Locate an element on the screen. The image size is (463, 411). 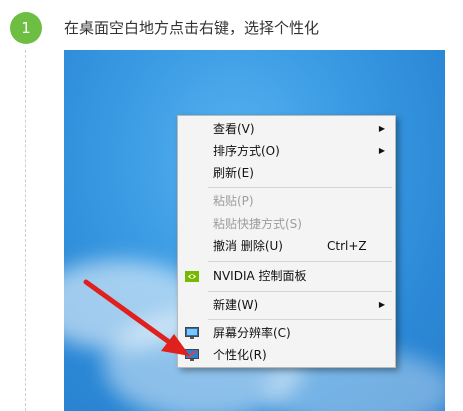
timeline-dashed-line is located at coordinates (25, 230).